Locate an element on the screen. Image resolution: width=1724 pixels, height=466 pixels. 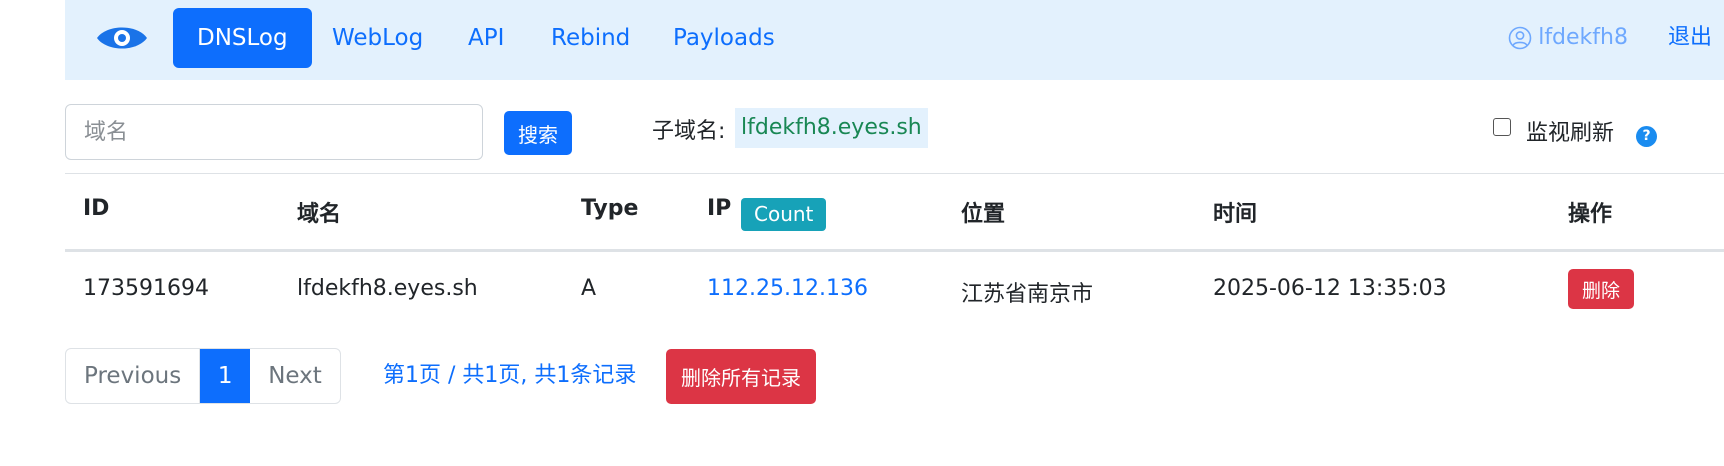
pagination: Previous 1 Next is located at coordinates (203, 376).